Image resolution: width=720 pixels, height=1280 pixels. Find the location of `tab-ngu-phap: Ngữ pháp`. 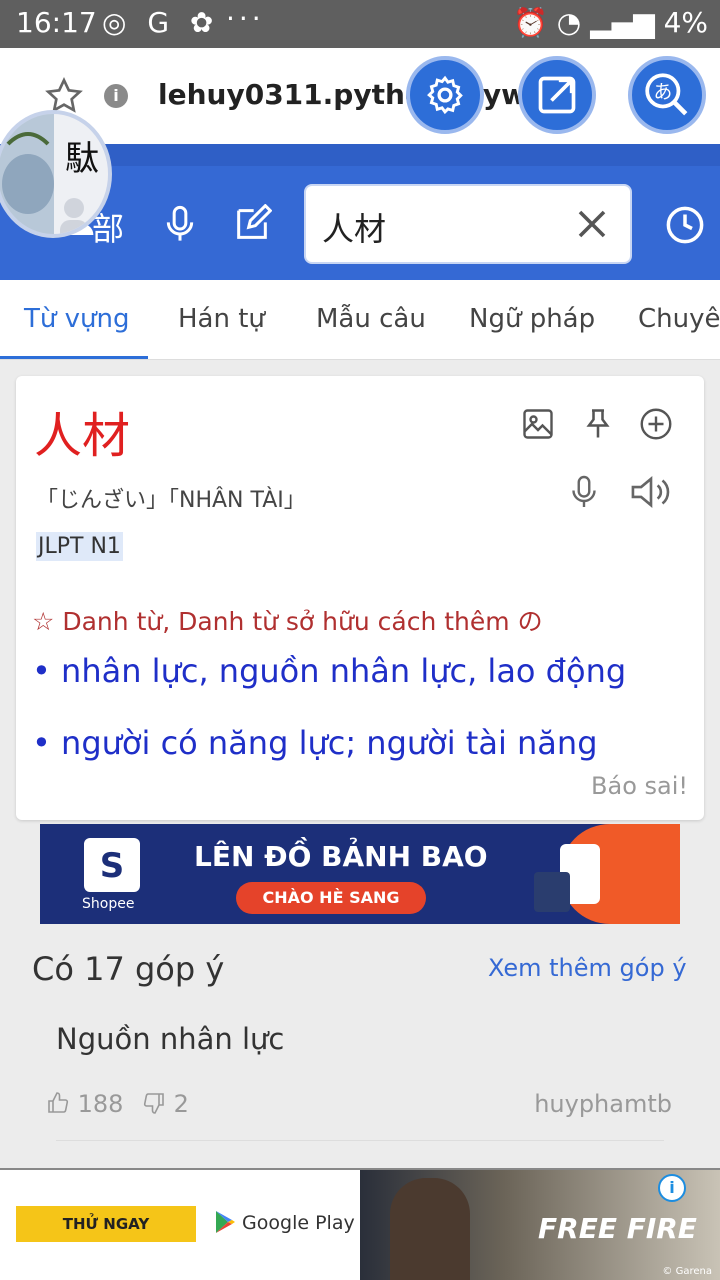

tab-ngu-phap: Ngữ pháp is located at coordinates (532, 319).